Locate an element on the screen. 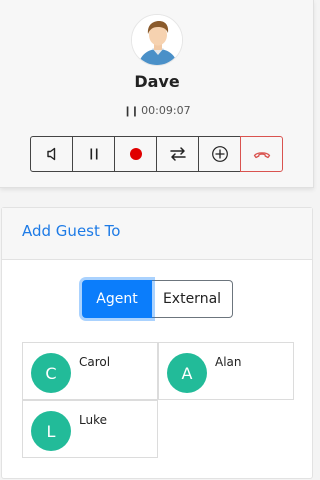  call-controls is located at coordinates (157, 154).